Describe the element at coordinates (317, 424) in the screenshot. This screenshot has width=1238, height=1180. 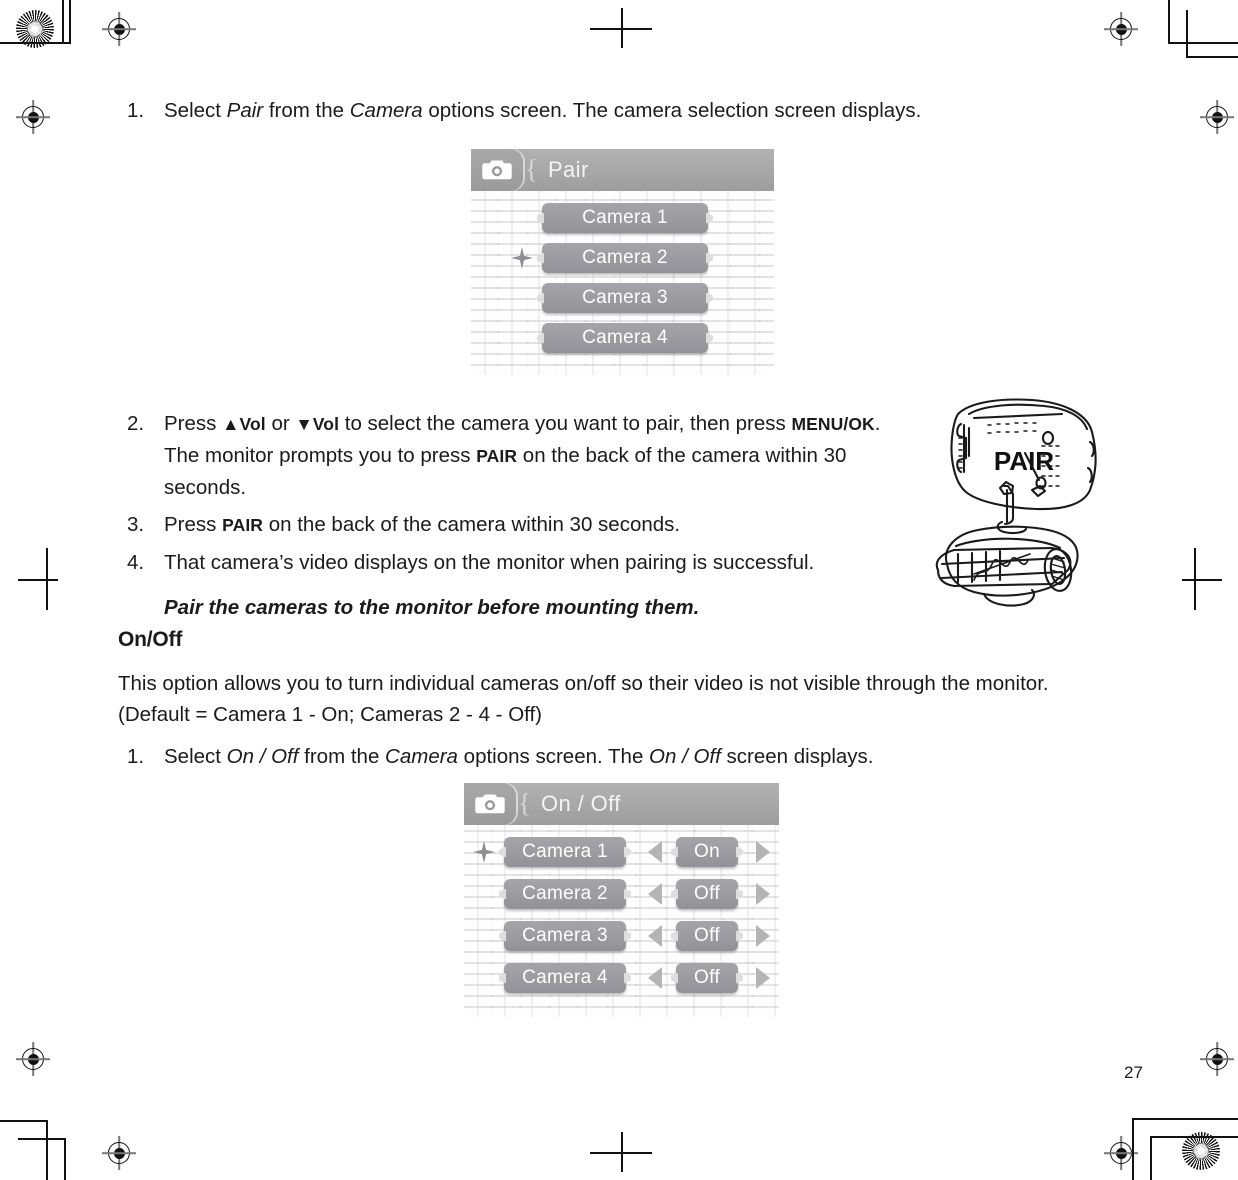
I see `key-label-vol-down: ▼Vol` at that location.